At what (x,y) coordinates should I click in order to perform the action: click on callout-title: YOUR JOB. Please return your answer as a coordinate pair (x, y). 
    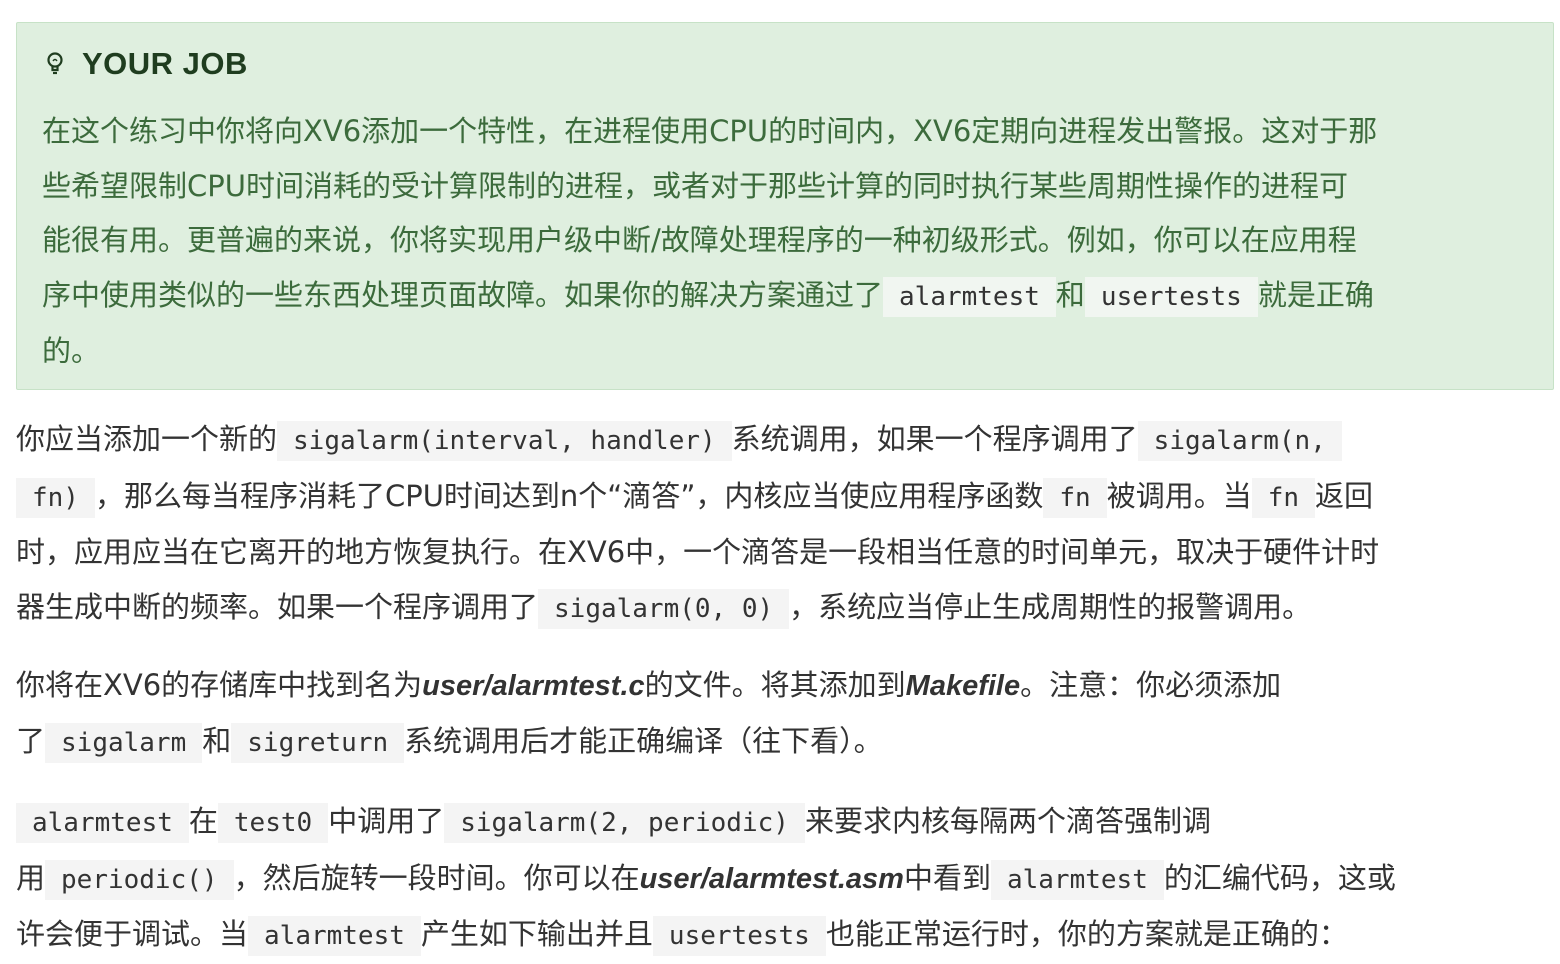
    Looking at the image, I should click on (145, 64).